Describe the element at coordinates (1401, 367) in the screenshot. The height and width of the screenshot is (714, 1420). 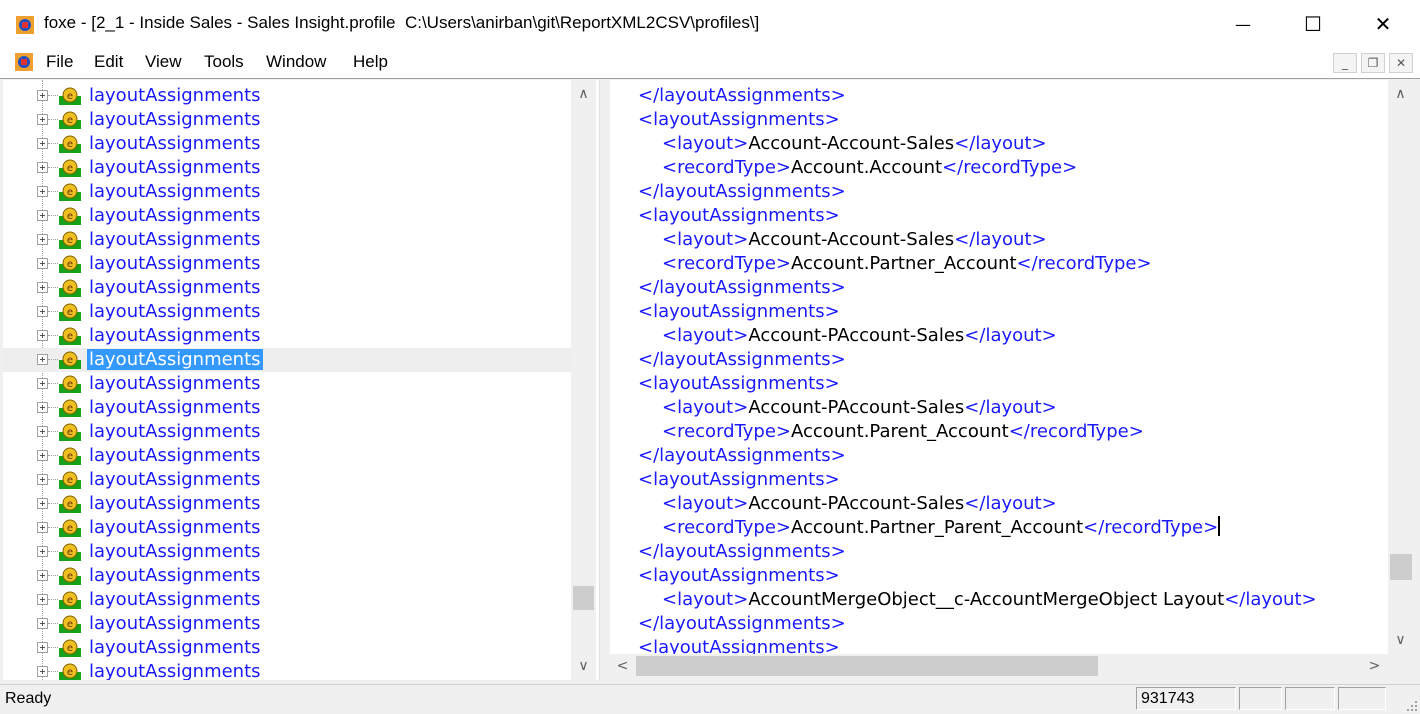
I see `editor-vertical-scrollbar: ∧ ∨` at that location.